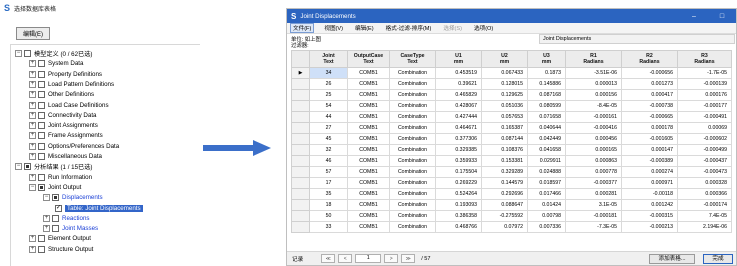 This screenshot has width=737, height=266. What do you see at coordinates (458, 150) in the screenshot?
I see `table-cell: 0.329385` at bounding box center [458, 150].